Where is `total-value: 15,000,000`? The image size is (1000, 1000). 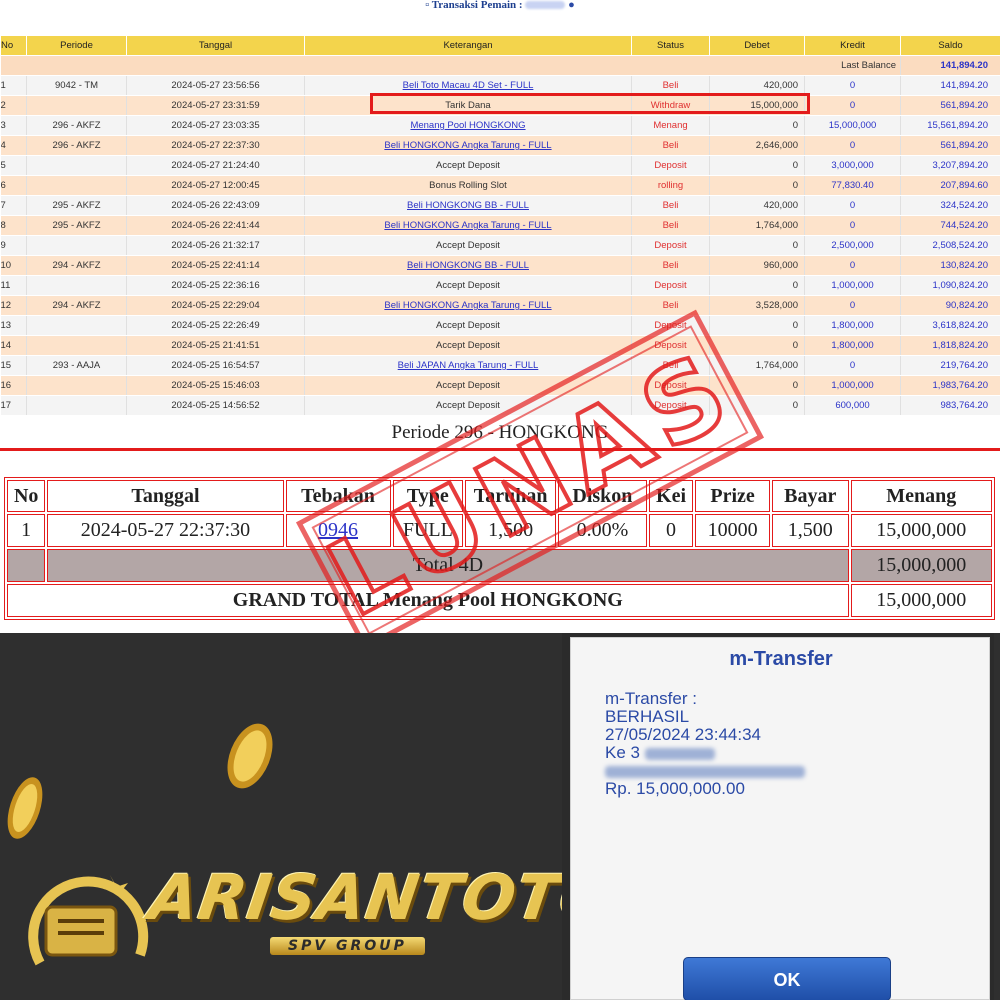
total-value: 15,000,000 is located at coordinates (921, 565).